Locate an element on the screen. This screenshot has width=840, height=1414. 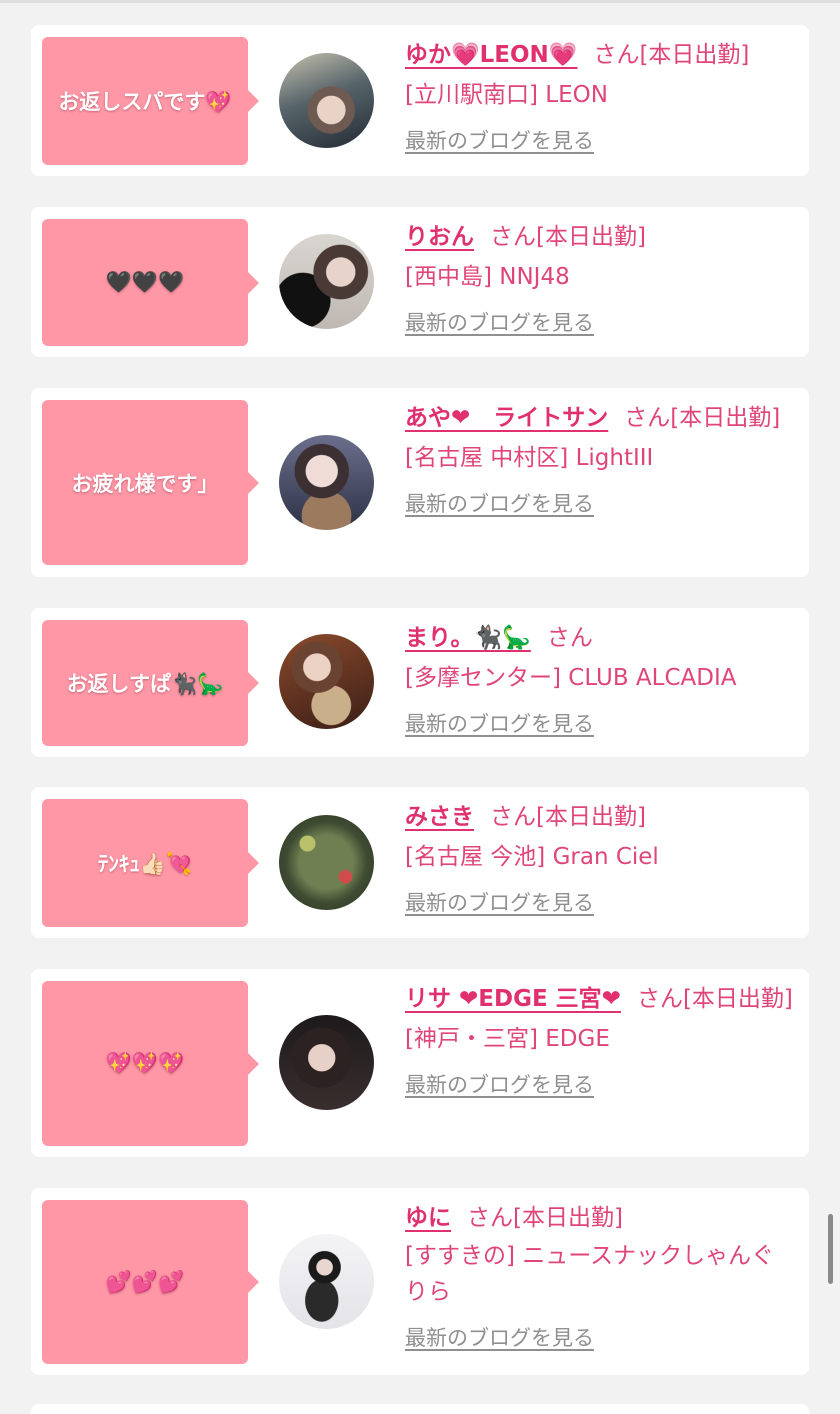
message-bubble: 🖤🖤🖤 is located at coordinates (150, 282).